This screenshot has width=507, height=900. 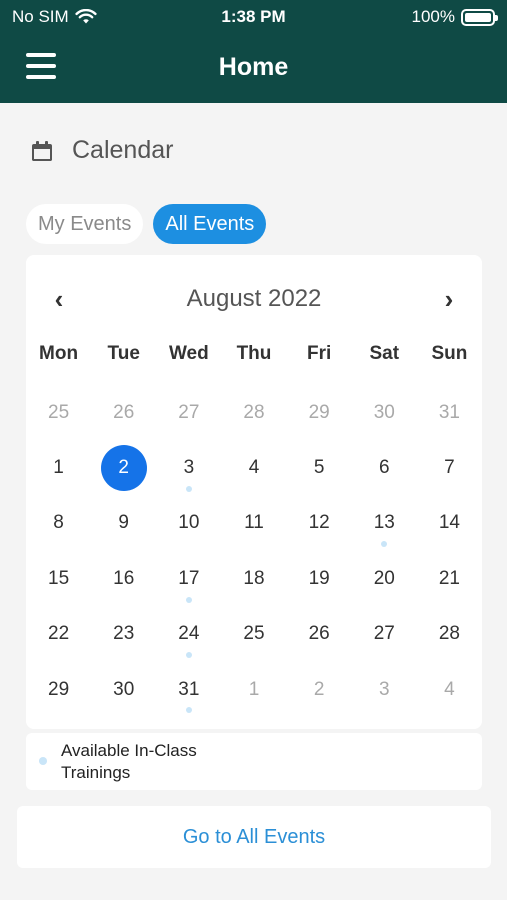 I want to click on calendar-day: 14, so click(x=449, y=523).